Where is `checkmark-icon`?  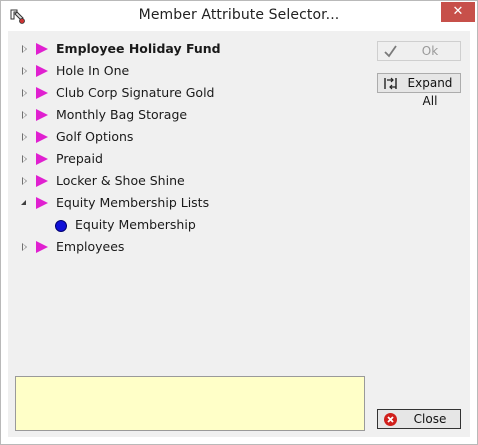 checkmark-icon is located at coordinates (390, 51).